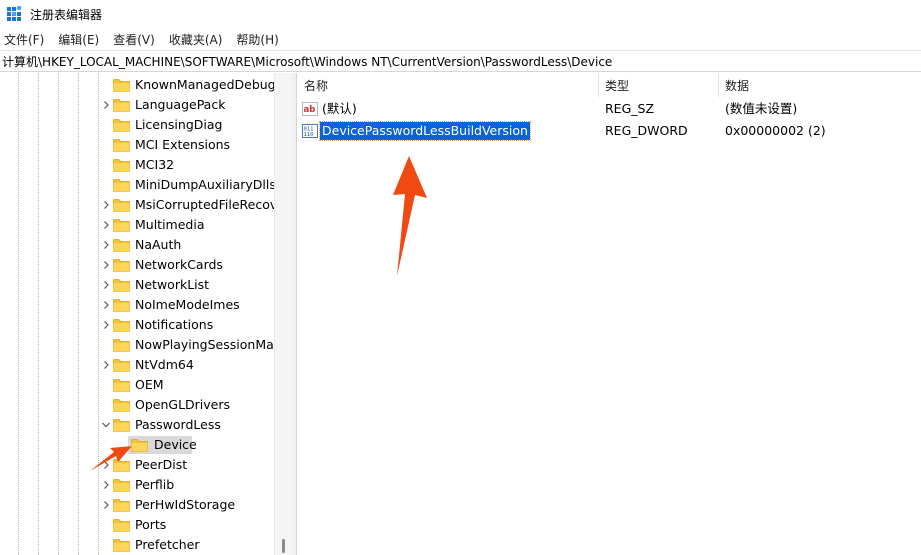  I want to click on value-name: DevicePasswordLessBuildVersion, so click(425, 131).